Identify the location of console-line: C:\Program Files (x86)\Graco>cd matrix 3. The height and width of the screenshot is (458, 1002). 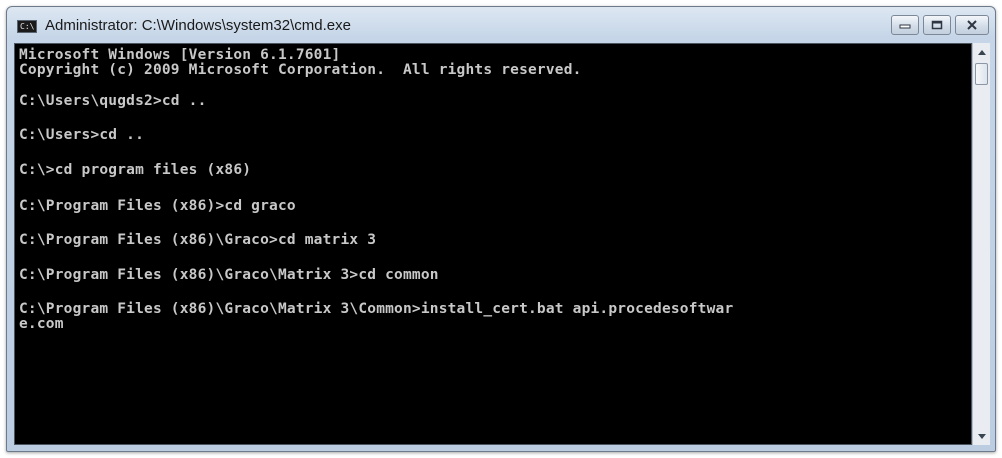
(198, 240).